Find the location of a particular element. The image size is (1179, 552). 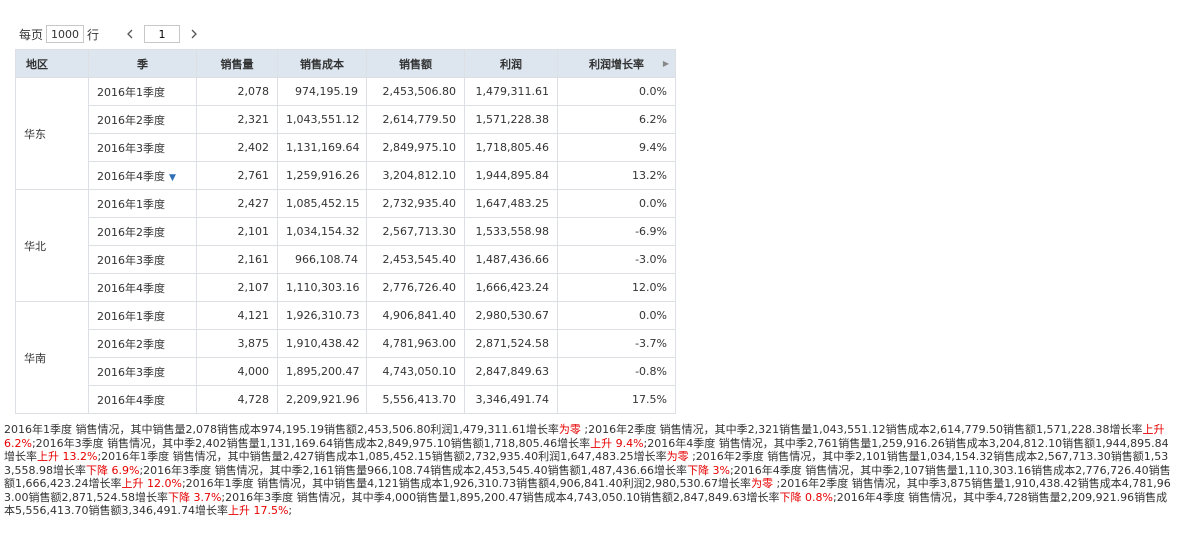

dropdown-triangle-icon: ▼ is located at coordinates (172, 178).